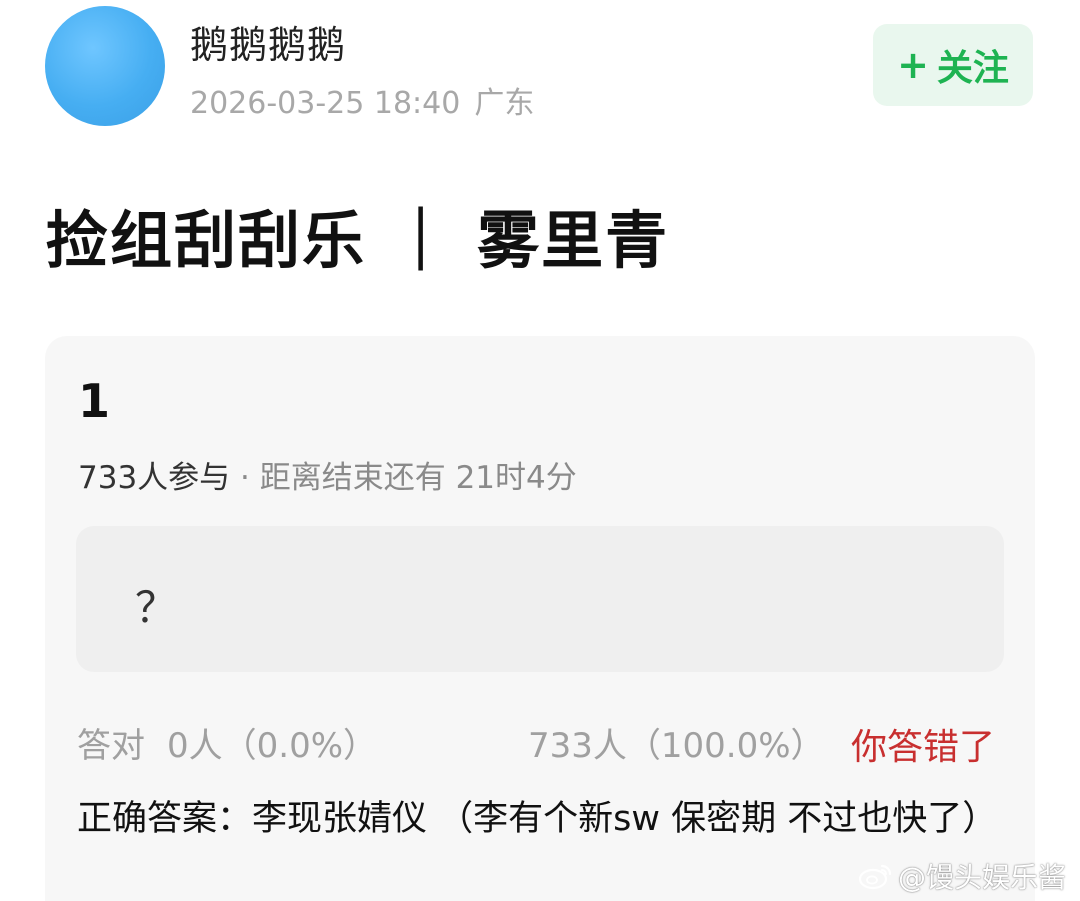 The height and width of the screenshot is (901, 1080). I want to click on result-status: 你答错了, so click(923, 747).